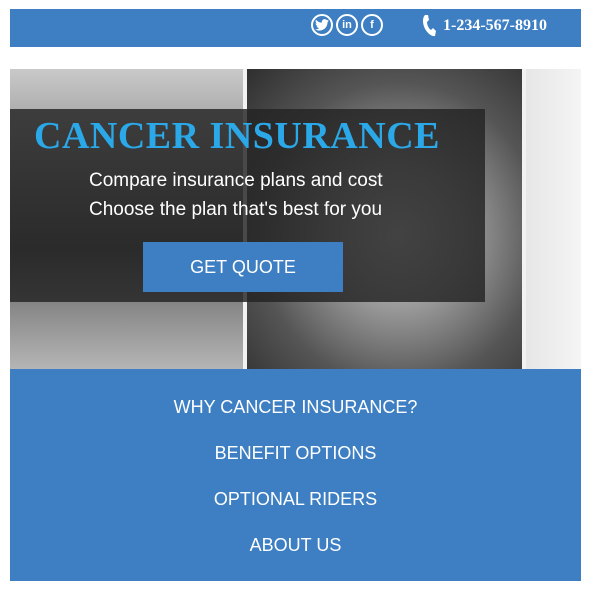 This screenshot has width=605, height=599. What do you see at coordinates (243, 267) in the screenshot?
I see `get-quote-button: GET QUOTE` at bounding box center [243, 267].